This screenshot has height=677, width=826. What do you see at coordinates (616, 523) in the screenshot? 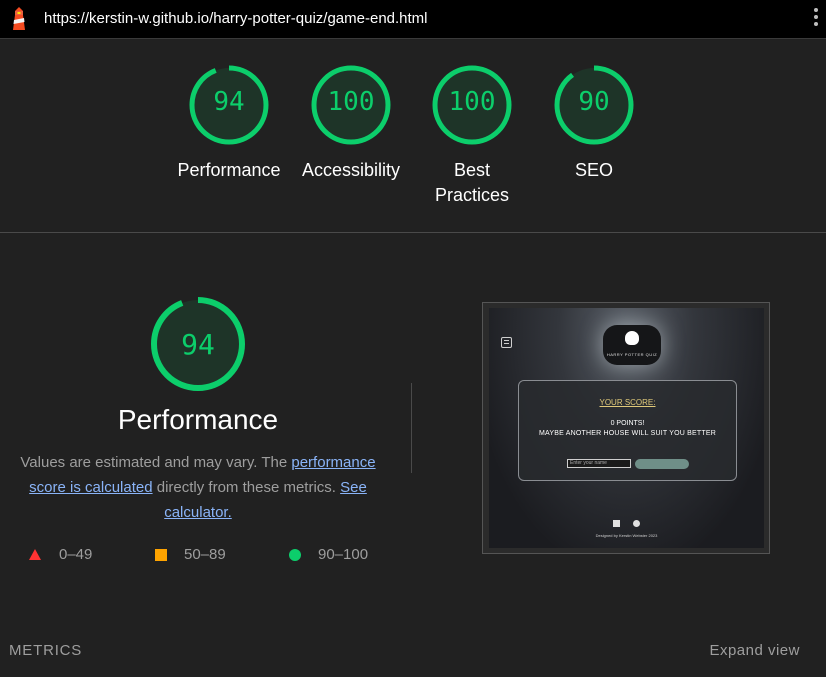
I see `linkedin-icon` at bounding box center [616, 523].